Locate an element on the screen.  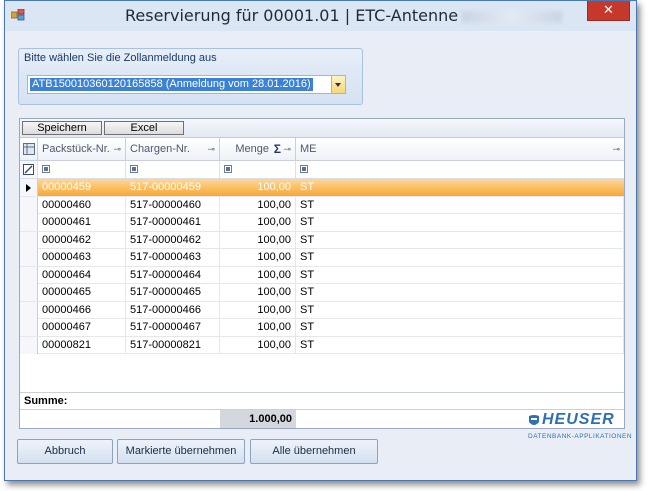
grid-toolbar: Speichern Excel is located at coordinates (322, 128).